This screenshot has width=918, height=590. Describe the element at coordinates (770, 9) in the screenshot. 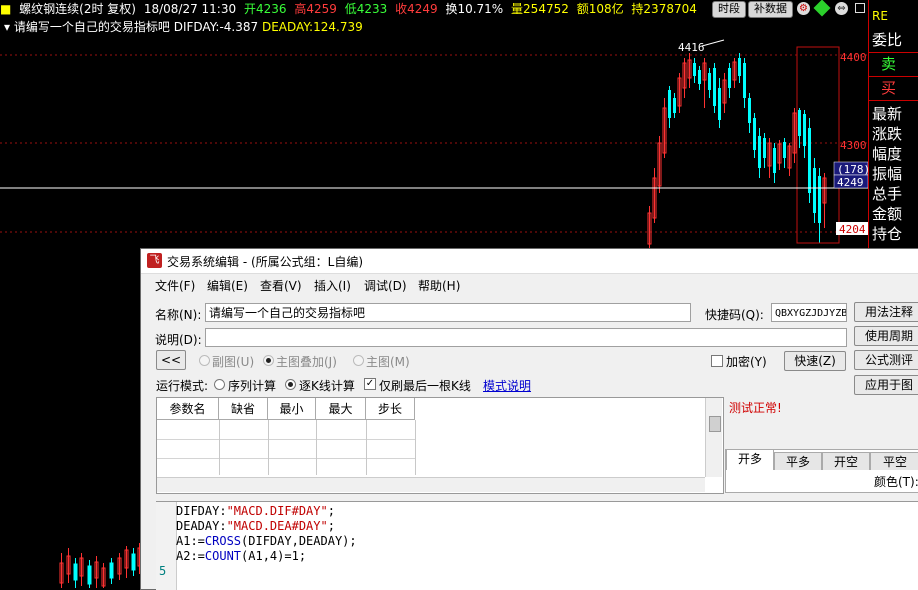

I see `supplement-data-button: 补数据` at that location.